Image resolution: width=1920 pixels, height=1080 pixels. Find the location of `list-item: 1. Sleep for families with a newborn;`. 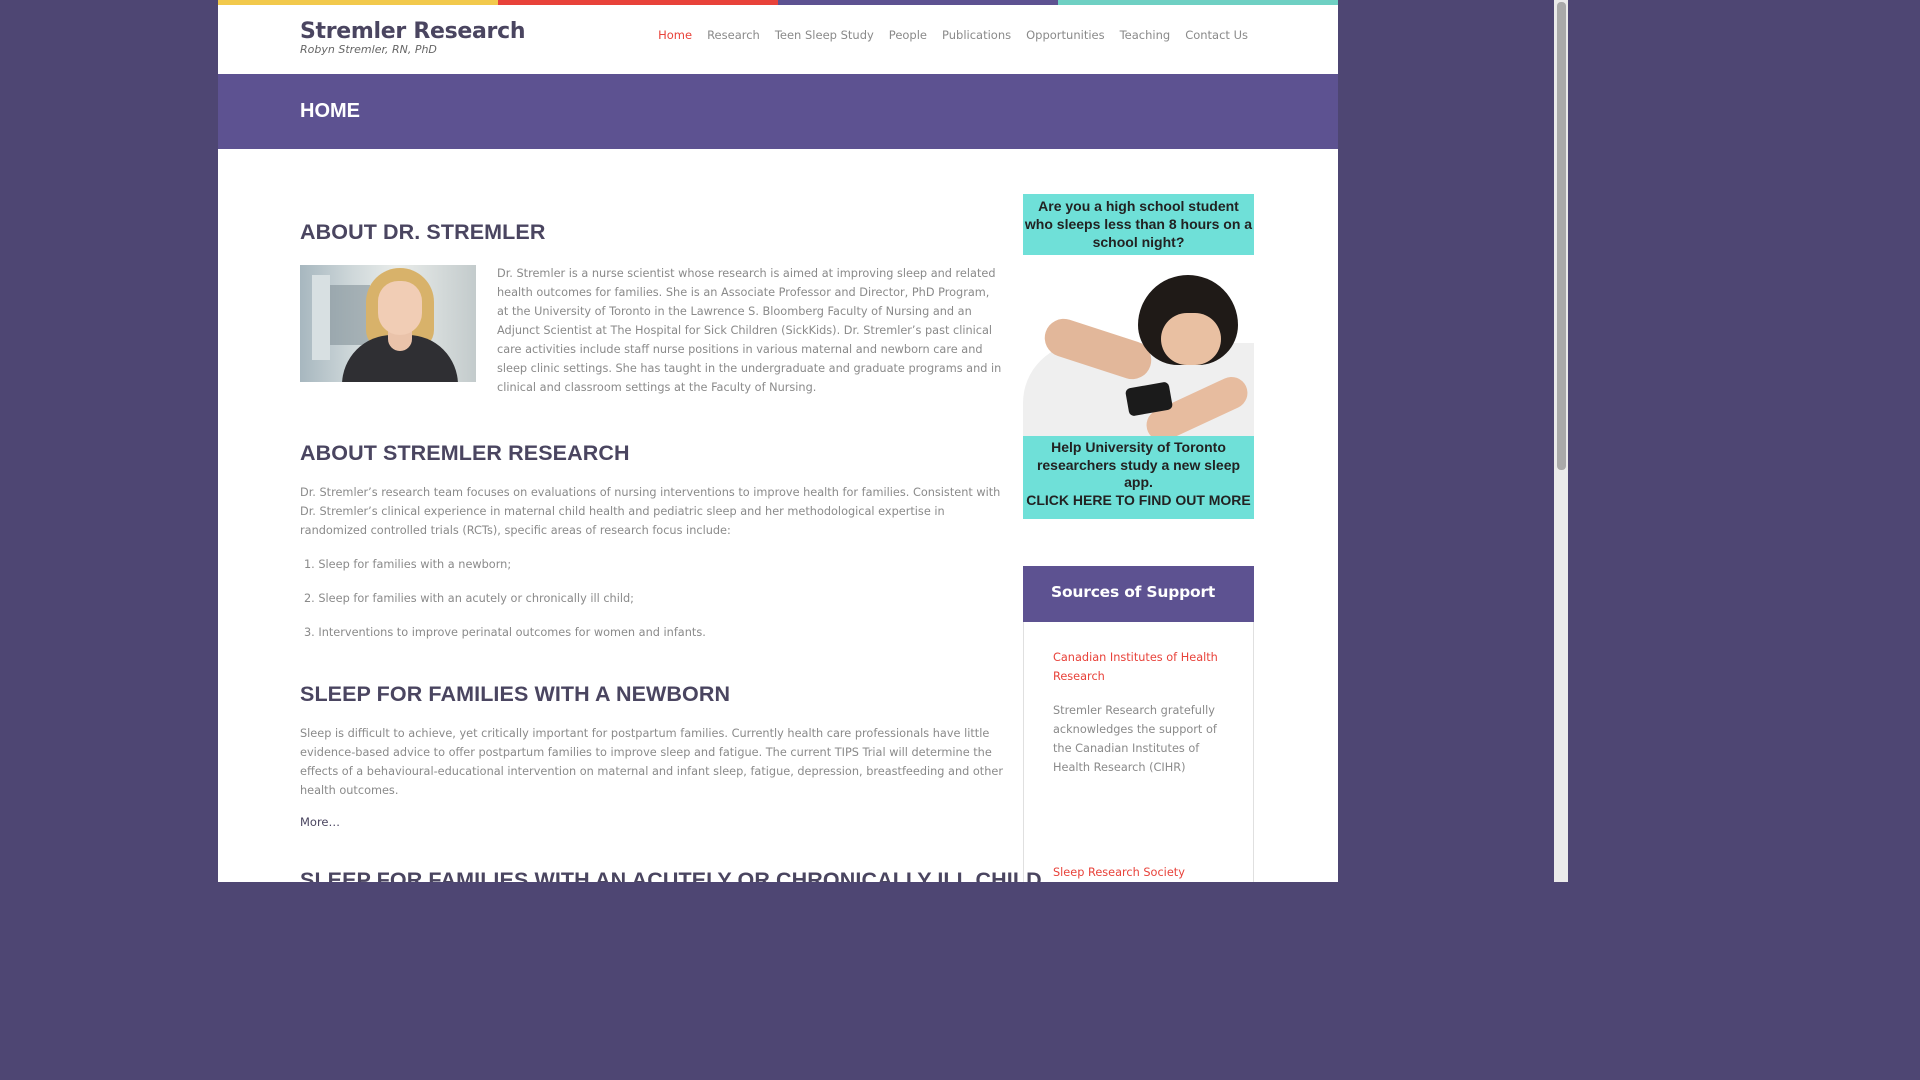

list-item: 1. Sleep for families with a newborn; is located at coordinates (408, 564).